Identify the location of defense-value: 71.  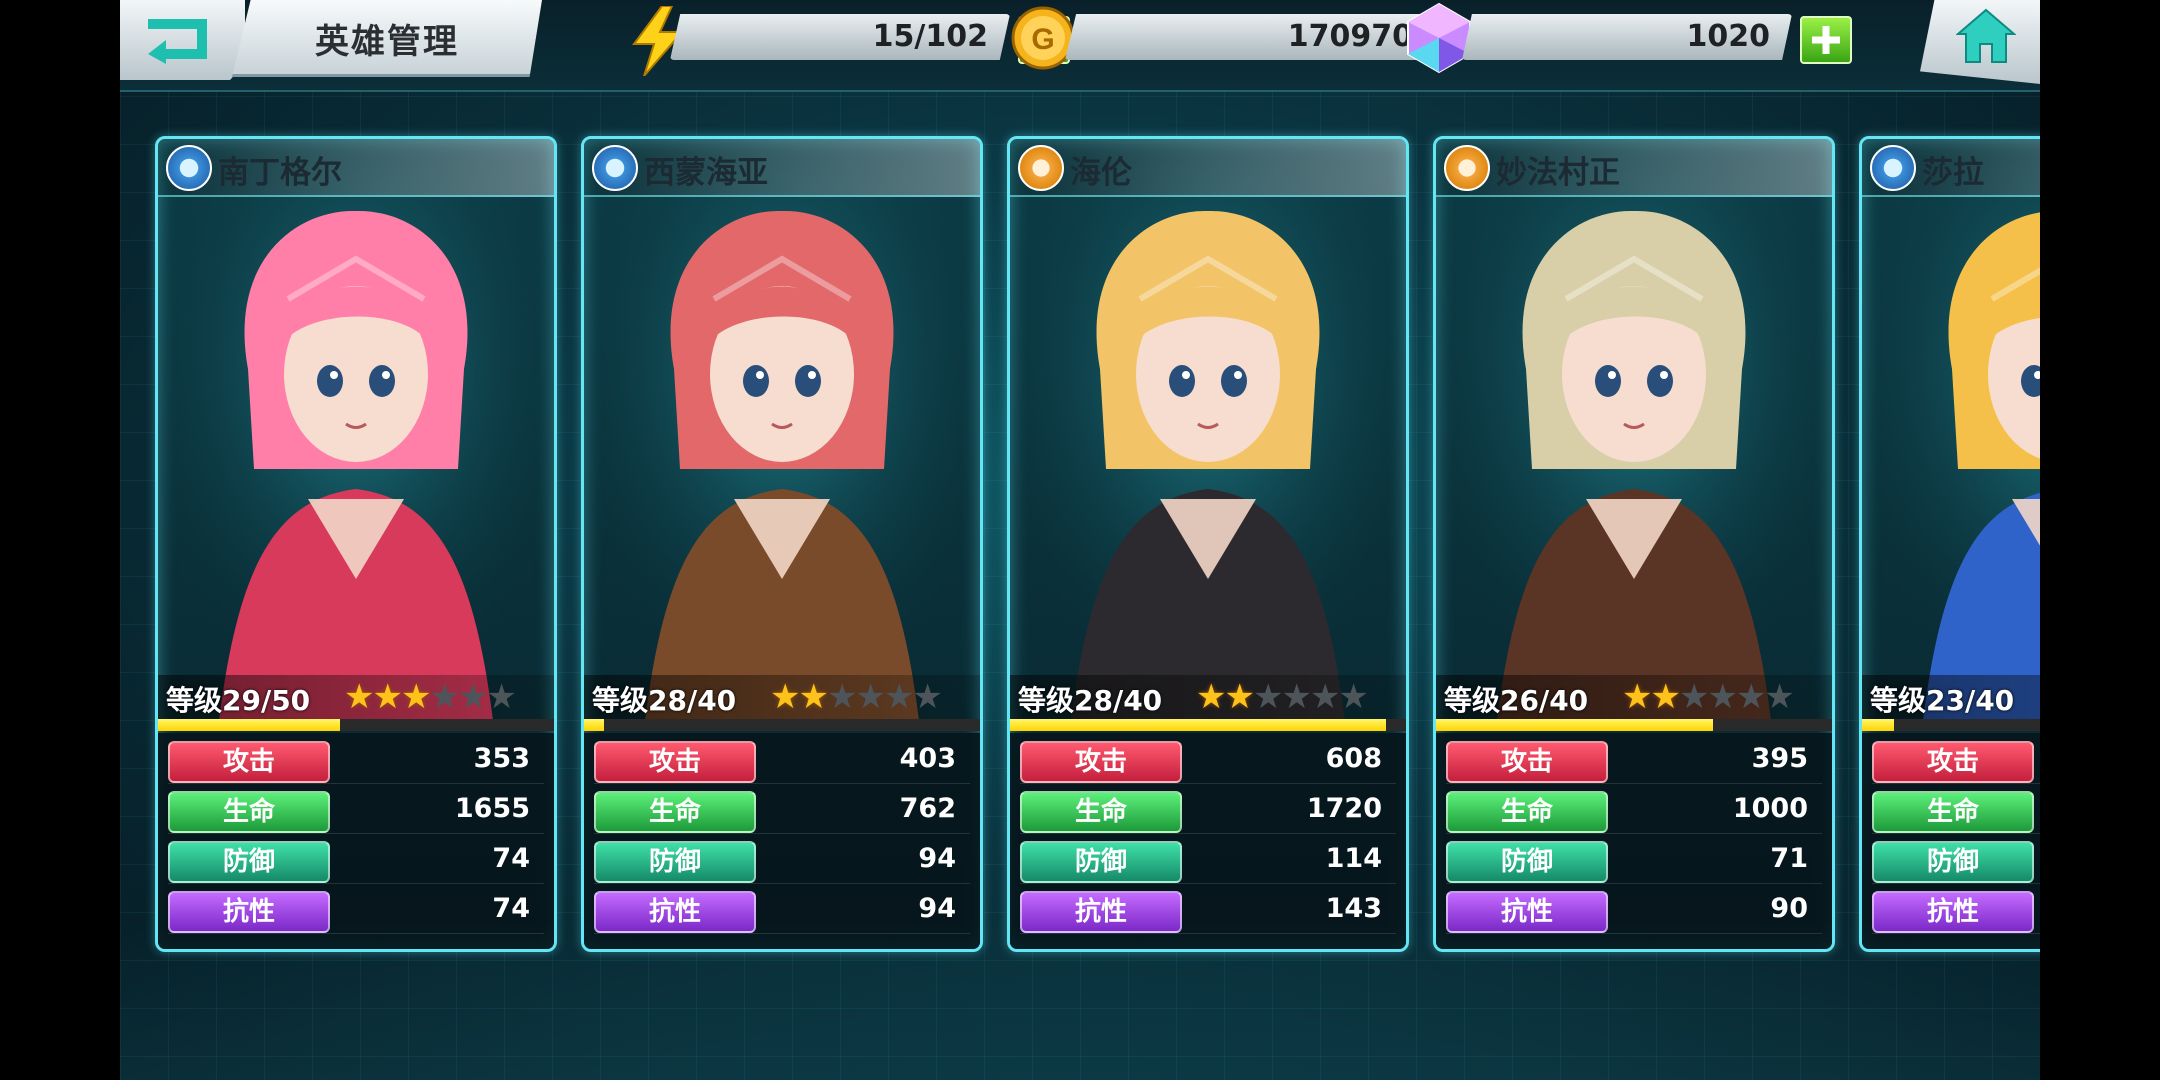
(1789, 858).